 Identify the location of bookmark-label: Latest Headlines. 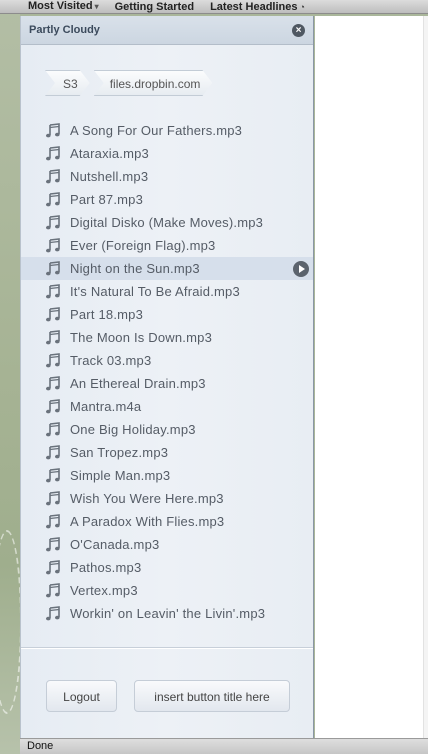
(254, 6).